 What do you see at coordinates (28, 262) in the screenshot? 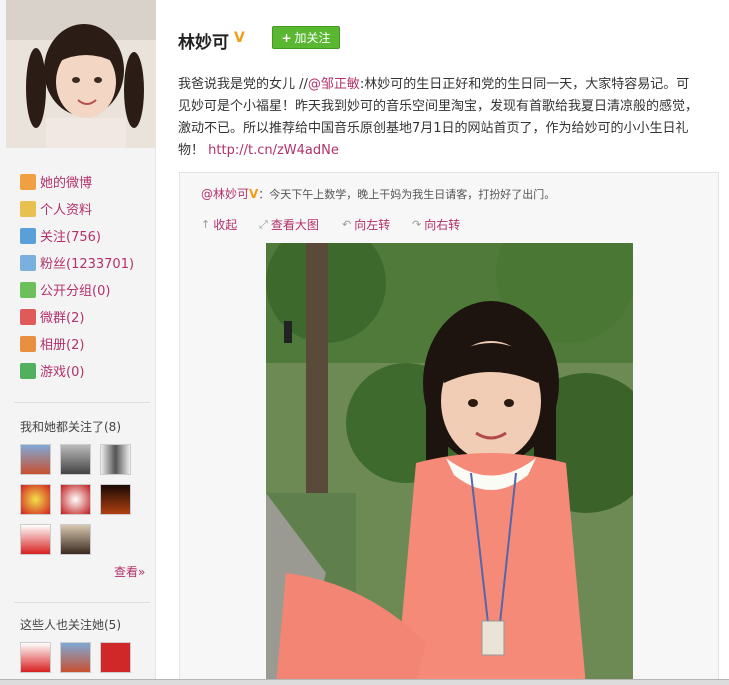
I see `fans-icon` at bounding box center [28, 262].